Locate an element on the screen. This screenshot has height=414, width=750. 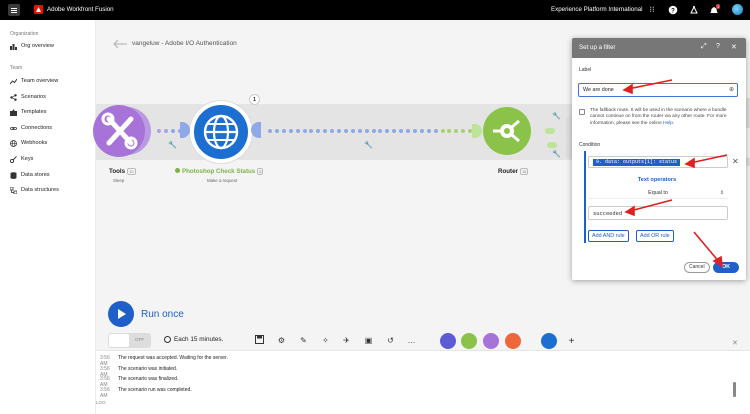
run-once-button is located at coordinates (121, 314).